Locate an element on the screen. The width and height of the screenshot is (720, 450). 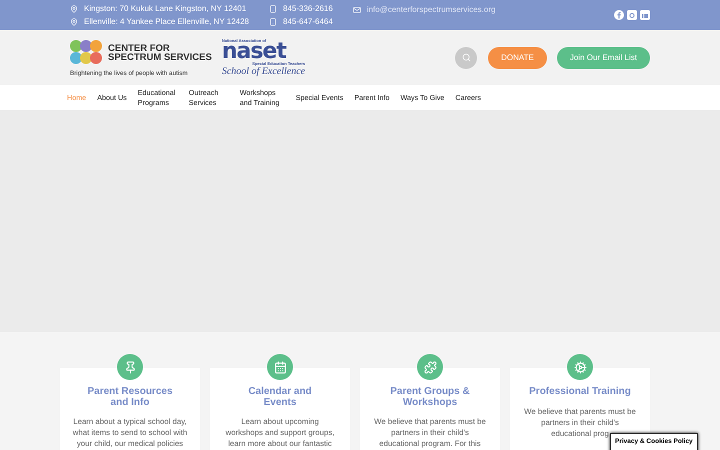
instagram-icon is located at coordinates (632, 15).